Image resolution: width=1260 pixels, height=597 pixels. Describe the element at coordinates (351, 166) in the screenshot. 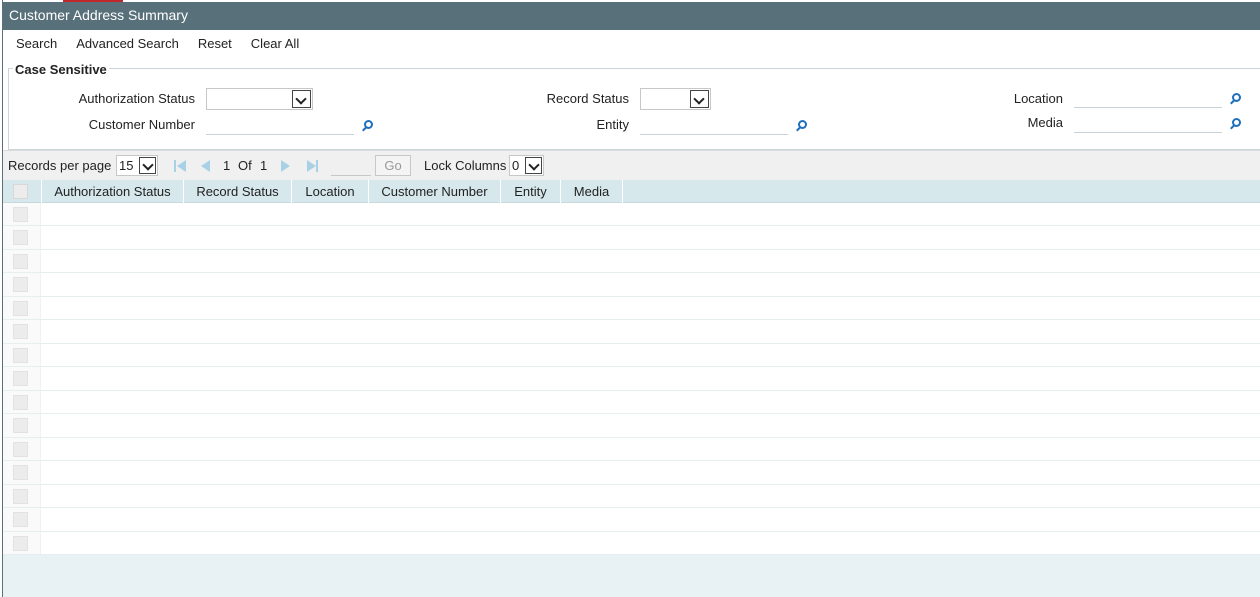

I see `page-number-input` at that location.